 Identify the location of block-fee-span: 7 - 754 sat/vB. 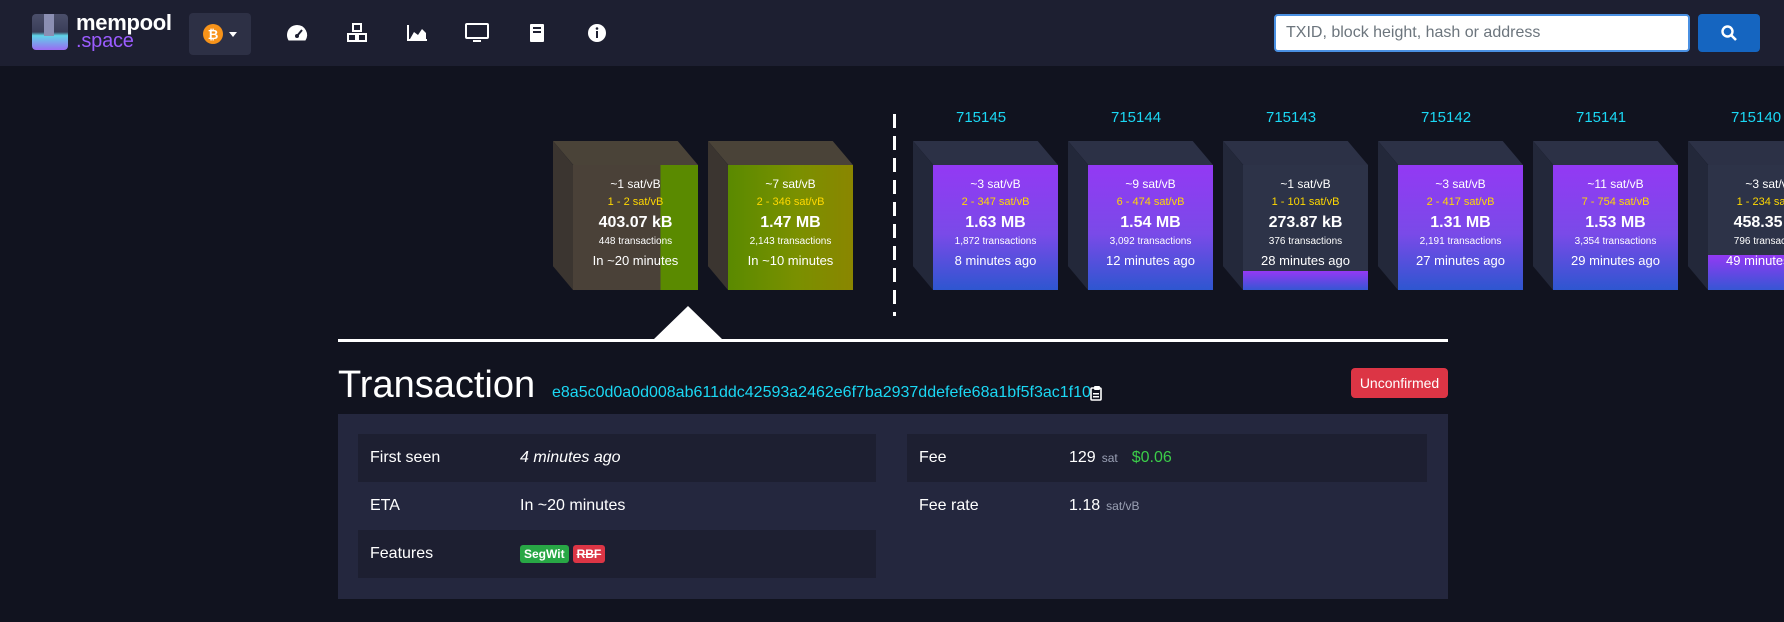
(1615, 202).